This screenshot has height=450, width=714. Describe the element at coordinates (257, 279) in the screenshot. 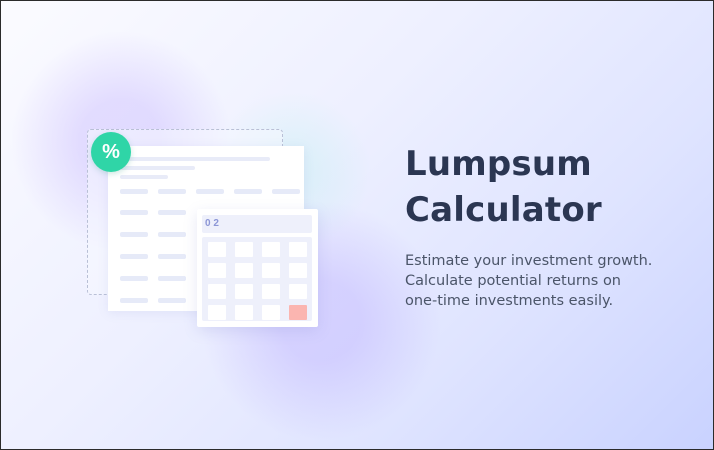

I see `calculator-keypad` at that location.